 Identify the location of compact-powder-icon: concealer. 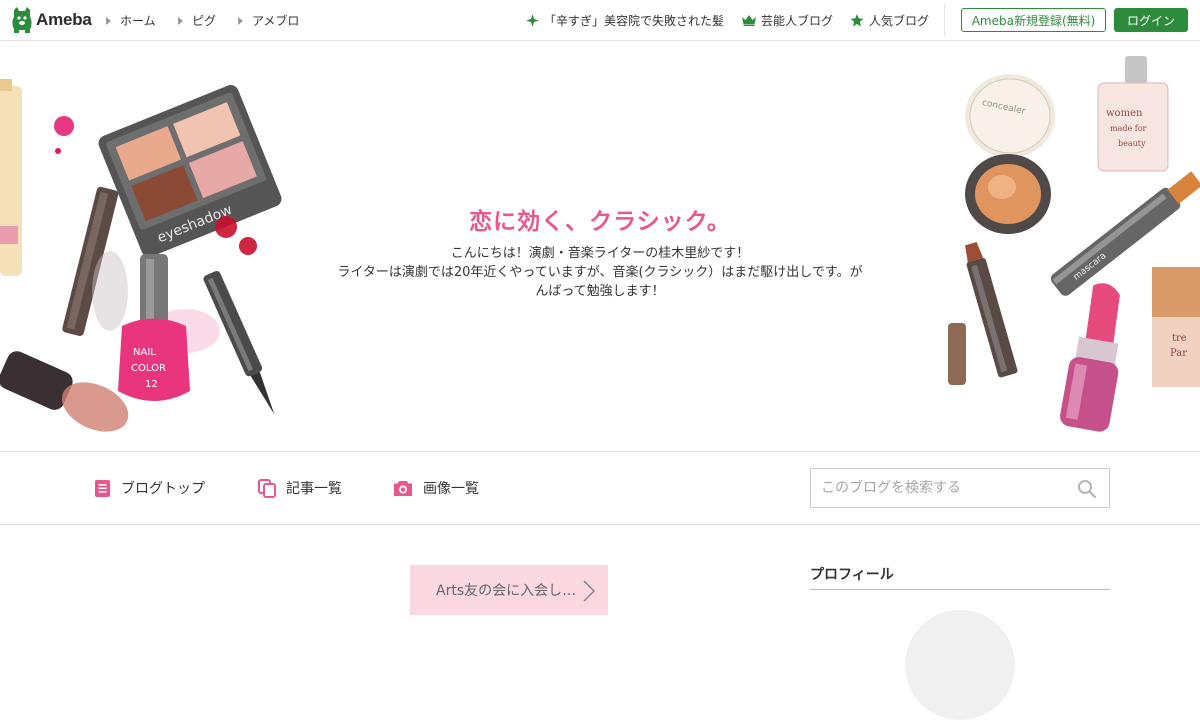
(1010, 154).